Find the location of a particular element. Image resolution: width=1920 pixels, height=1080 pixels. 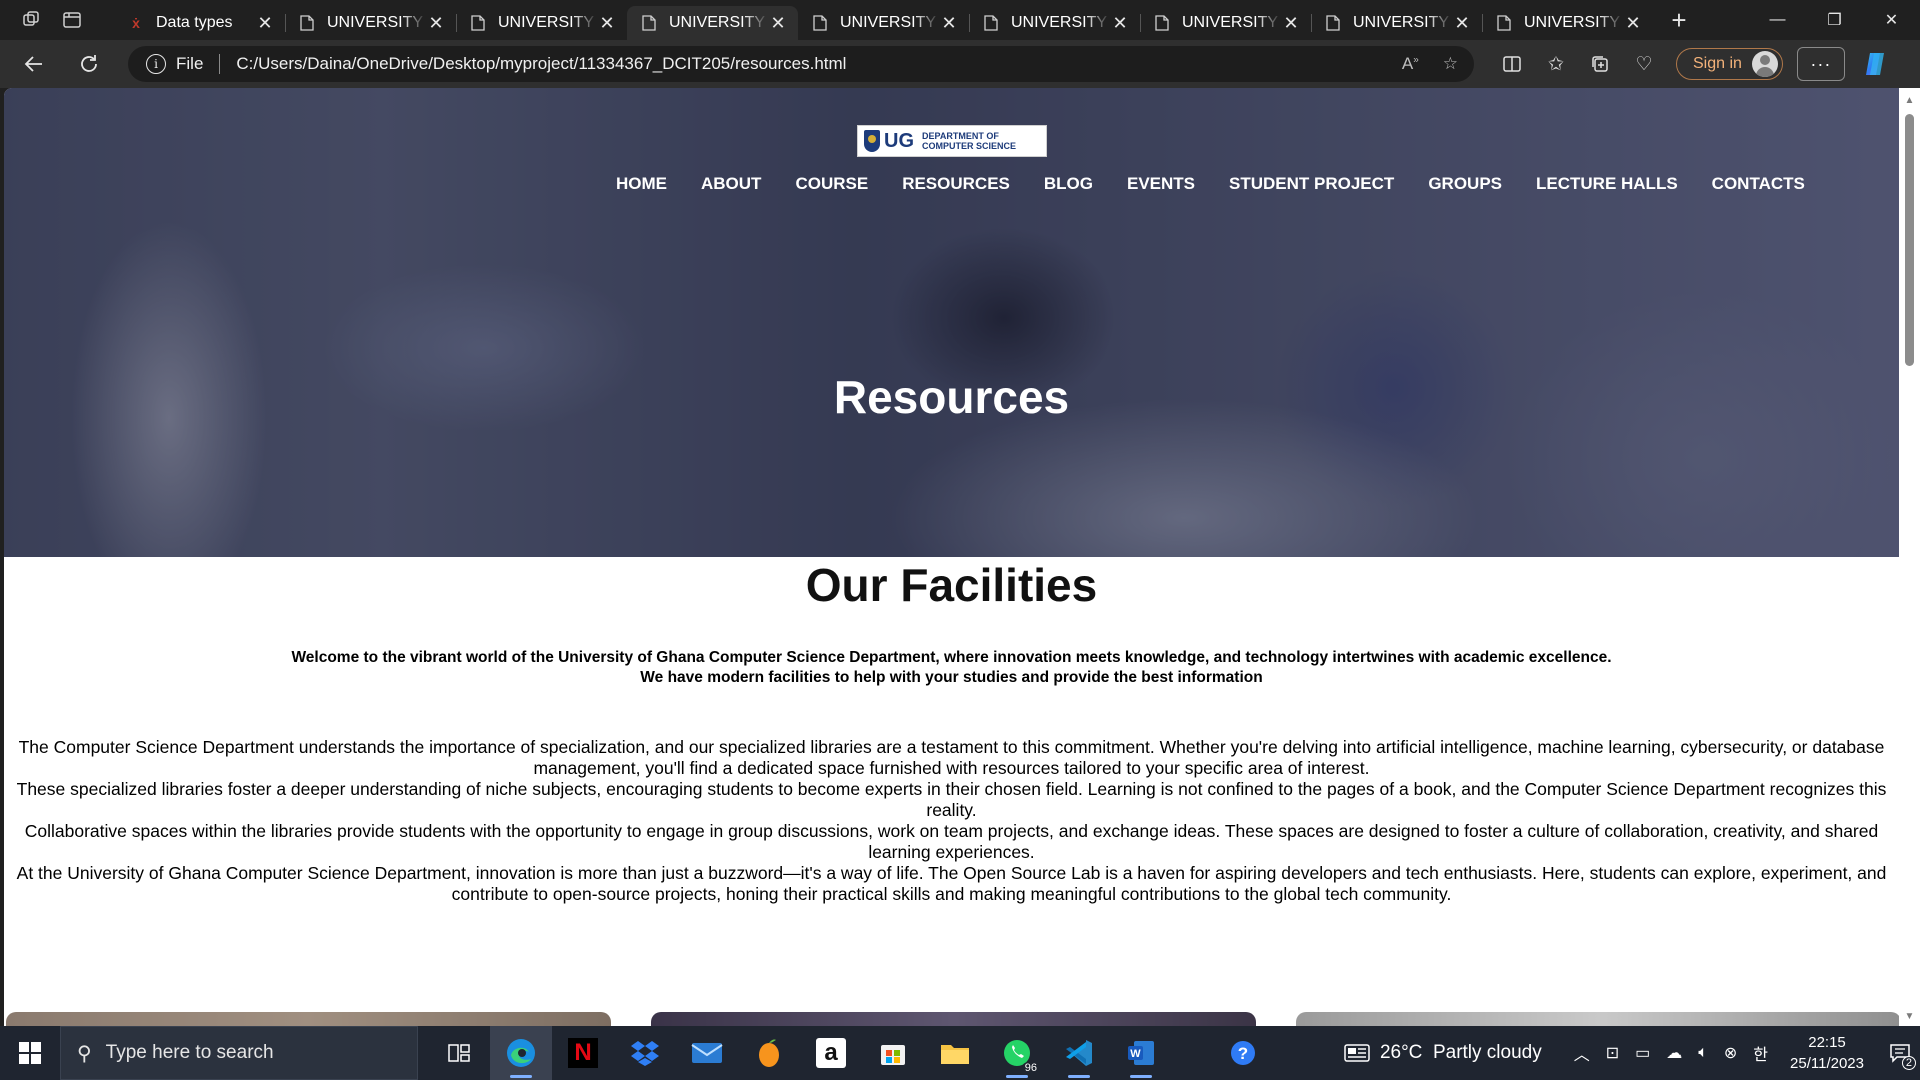

settings-more-button: ··· is located at coordinates (1820, 64).